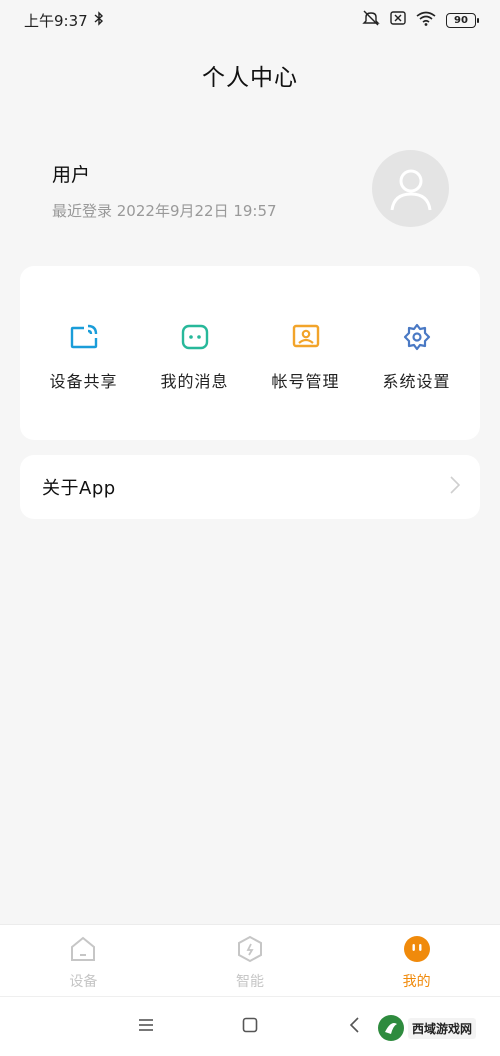  I want to click on watermark: 西域游戏网, so click(438, 1028).